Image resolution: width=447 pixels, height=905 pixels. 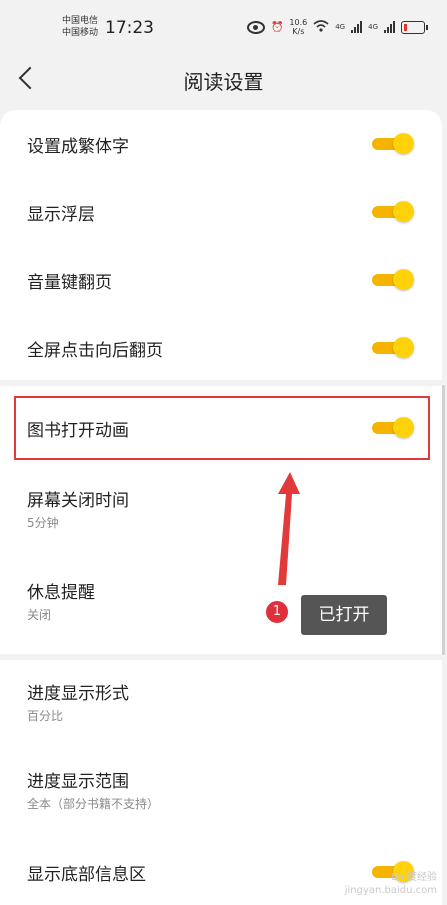 What do you see at coordinates (289, 528) in the screenshot?
I see `arrow-icon` at bounding box center [289, 528].